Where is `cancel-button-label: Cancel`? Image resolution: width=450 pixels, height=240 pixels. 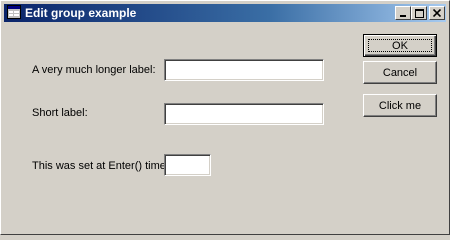
cancel-button-label: Cancel is located at coordinates (400, 72).